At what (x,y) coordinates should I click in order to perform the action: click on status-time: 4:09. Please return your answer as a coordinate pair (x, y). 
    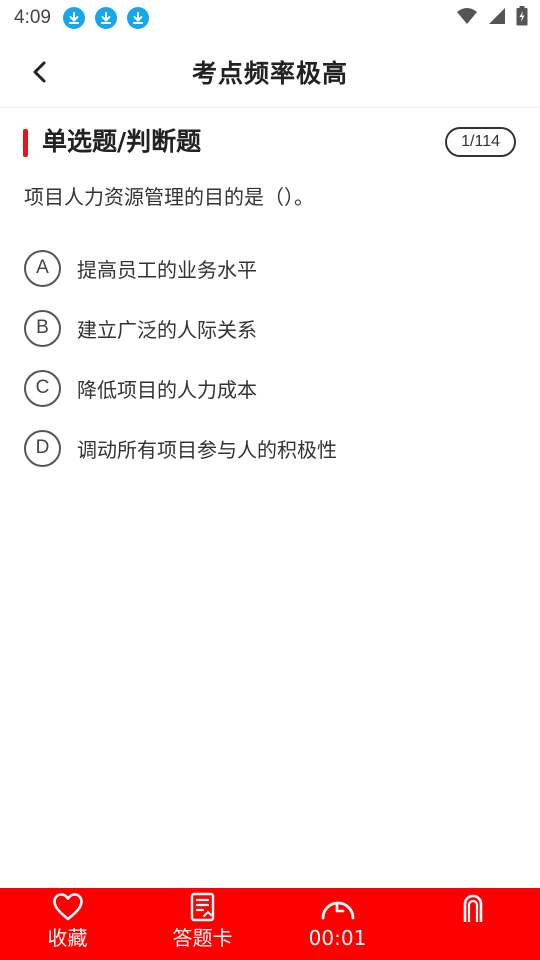
    Looking at the image, I should click on (32, 17).